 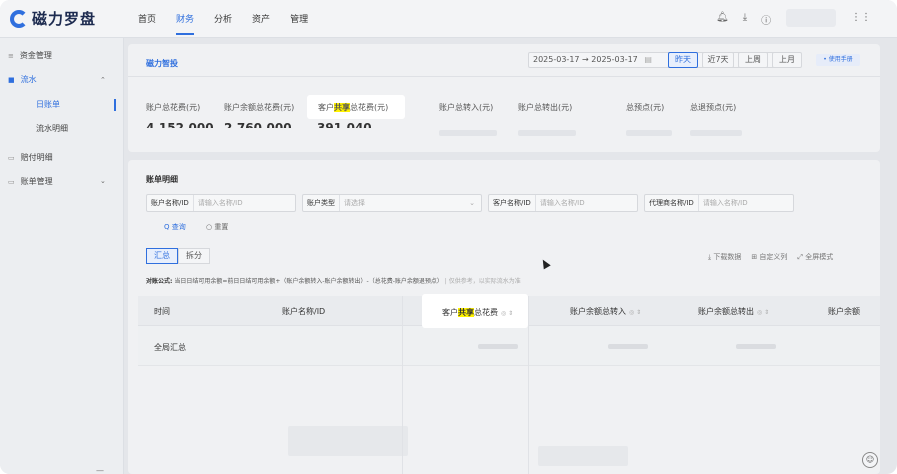 I want to click on calendar-icon: ▤, so click(x=648, y=59).